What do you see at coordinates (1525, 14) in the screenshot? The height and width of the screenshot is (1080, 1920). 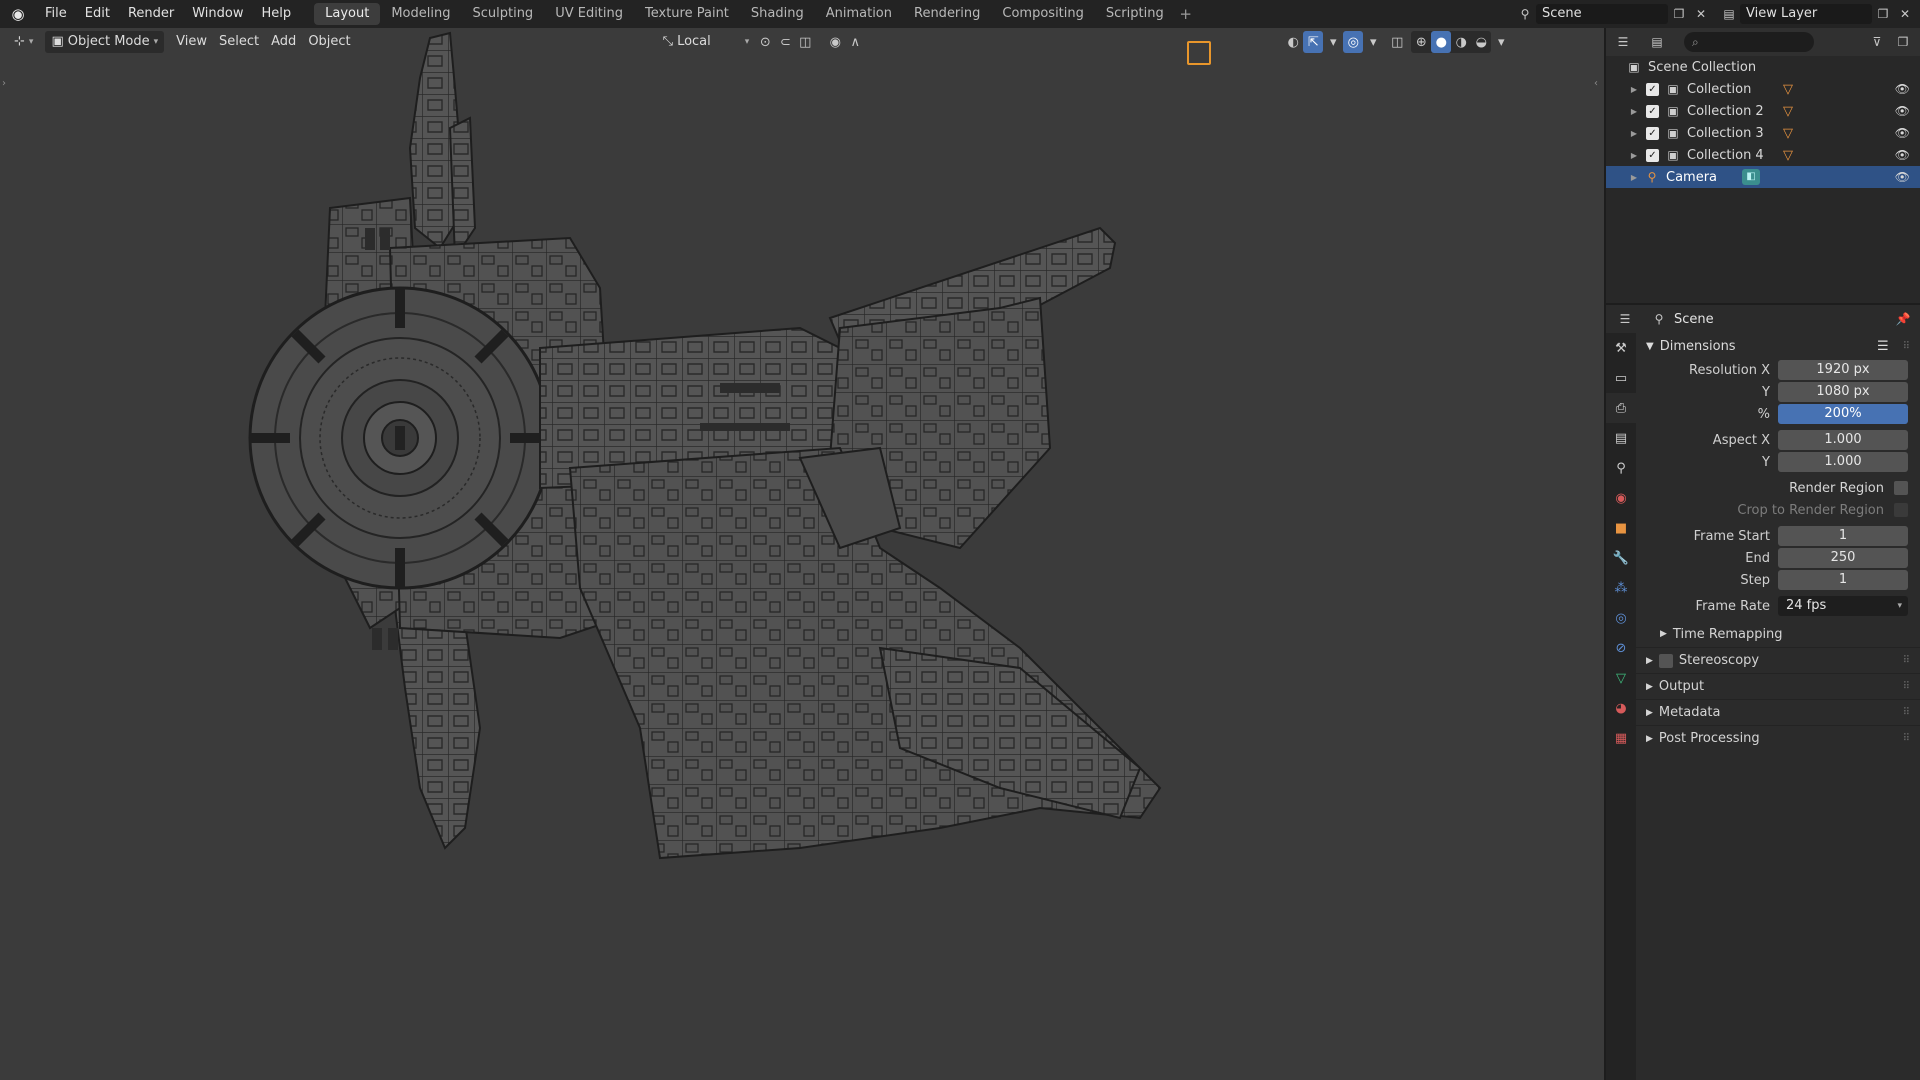 I see `scene-icon: ⚲` at bounding box center [1525, 14].